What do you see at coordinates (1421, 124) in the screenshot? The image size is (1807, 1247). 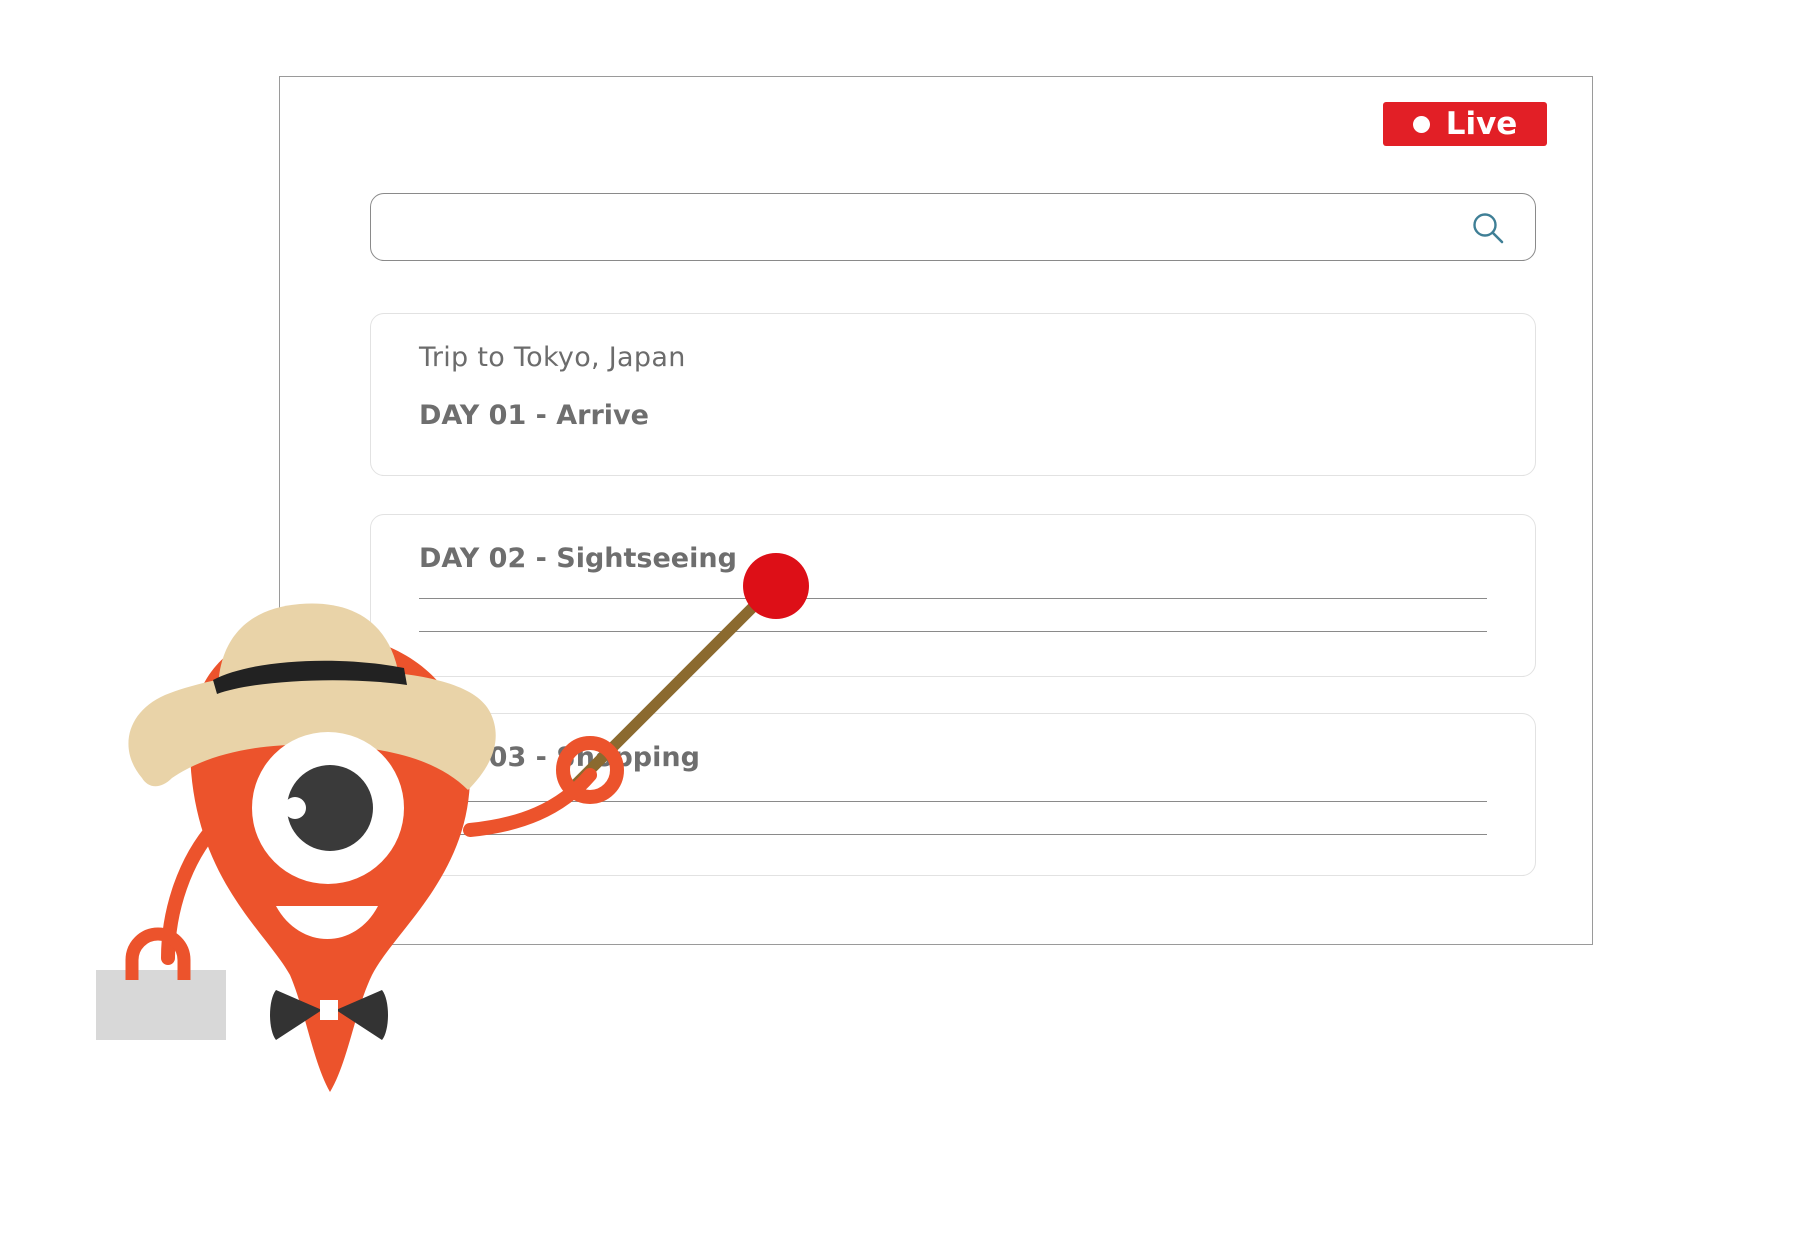 I see `live-dot-icon` at bounding box center [1421, 124].